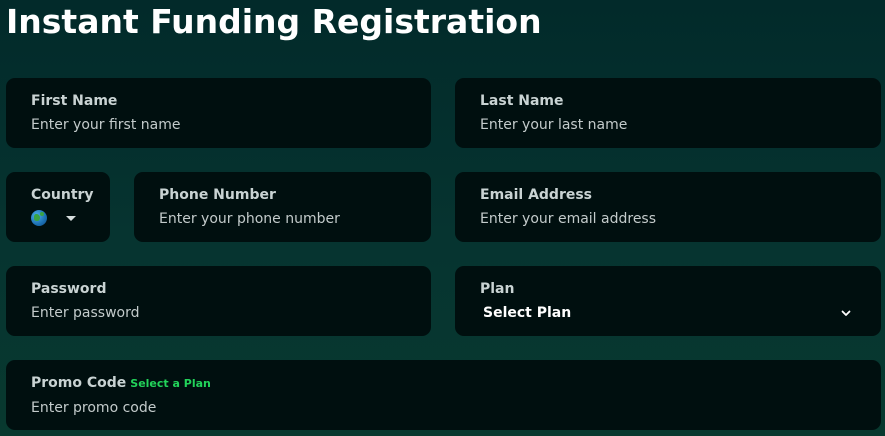 Image resolution: width=885 pixels, height=436 pixels. I want to click on country-field: Country, so click(58, 207).